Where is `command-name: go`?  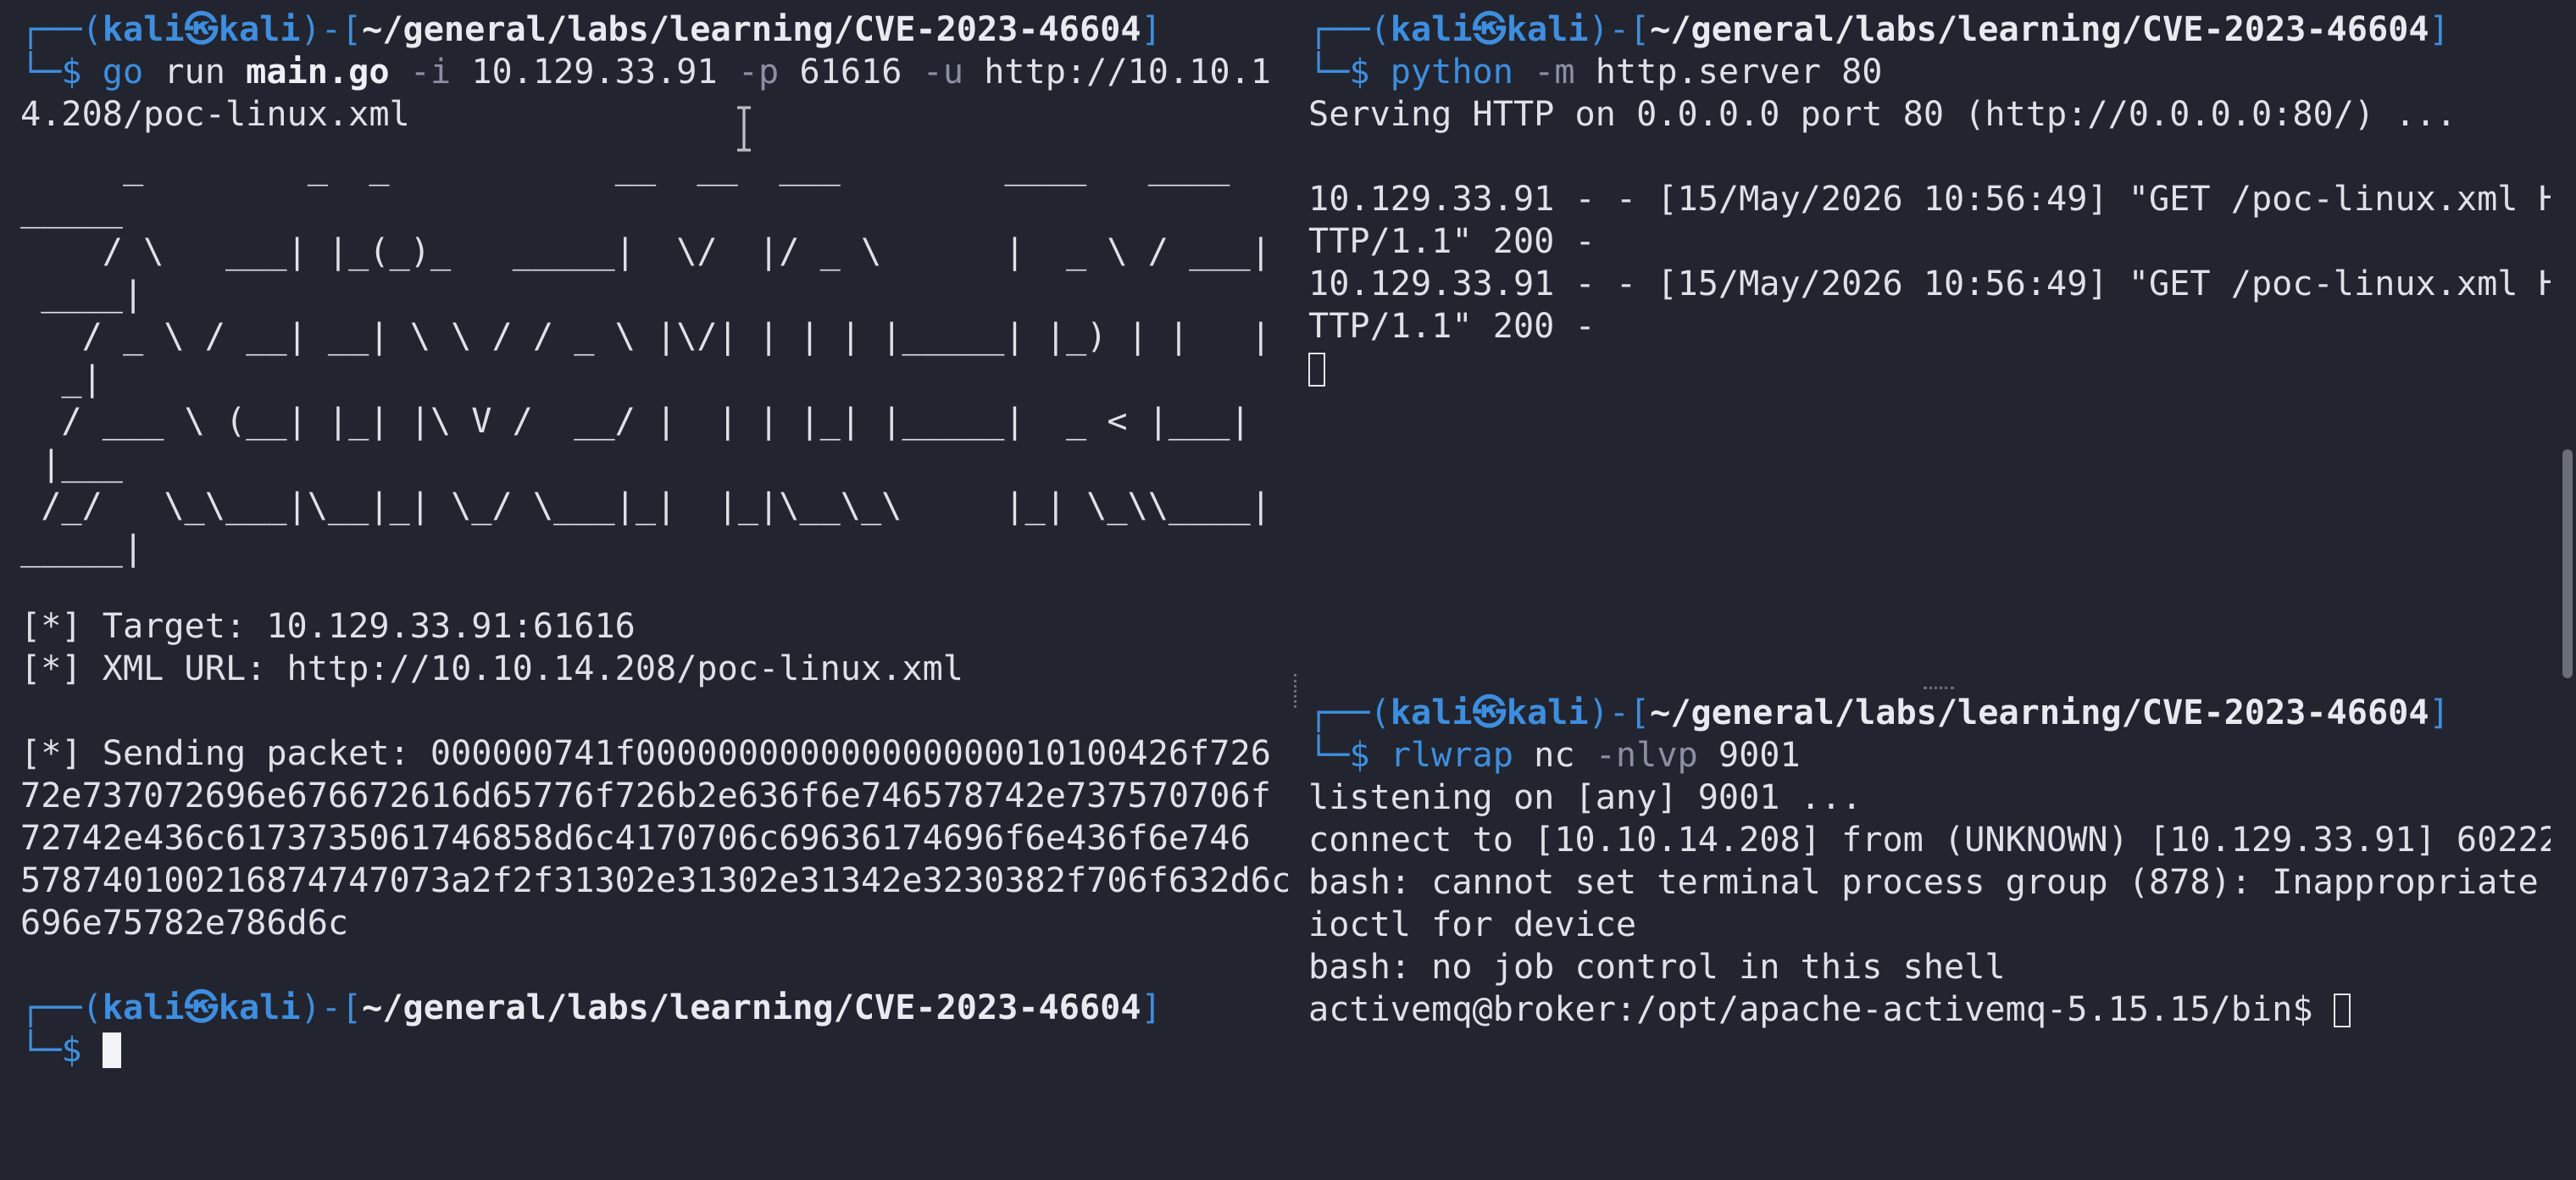 command-name: go is located at coordinates (123, 73).